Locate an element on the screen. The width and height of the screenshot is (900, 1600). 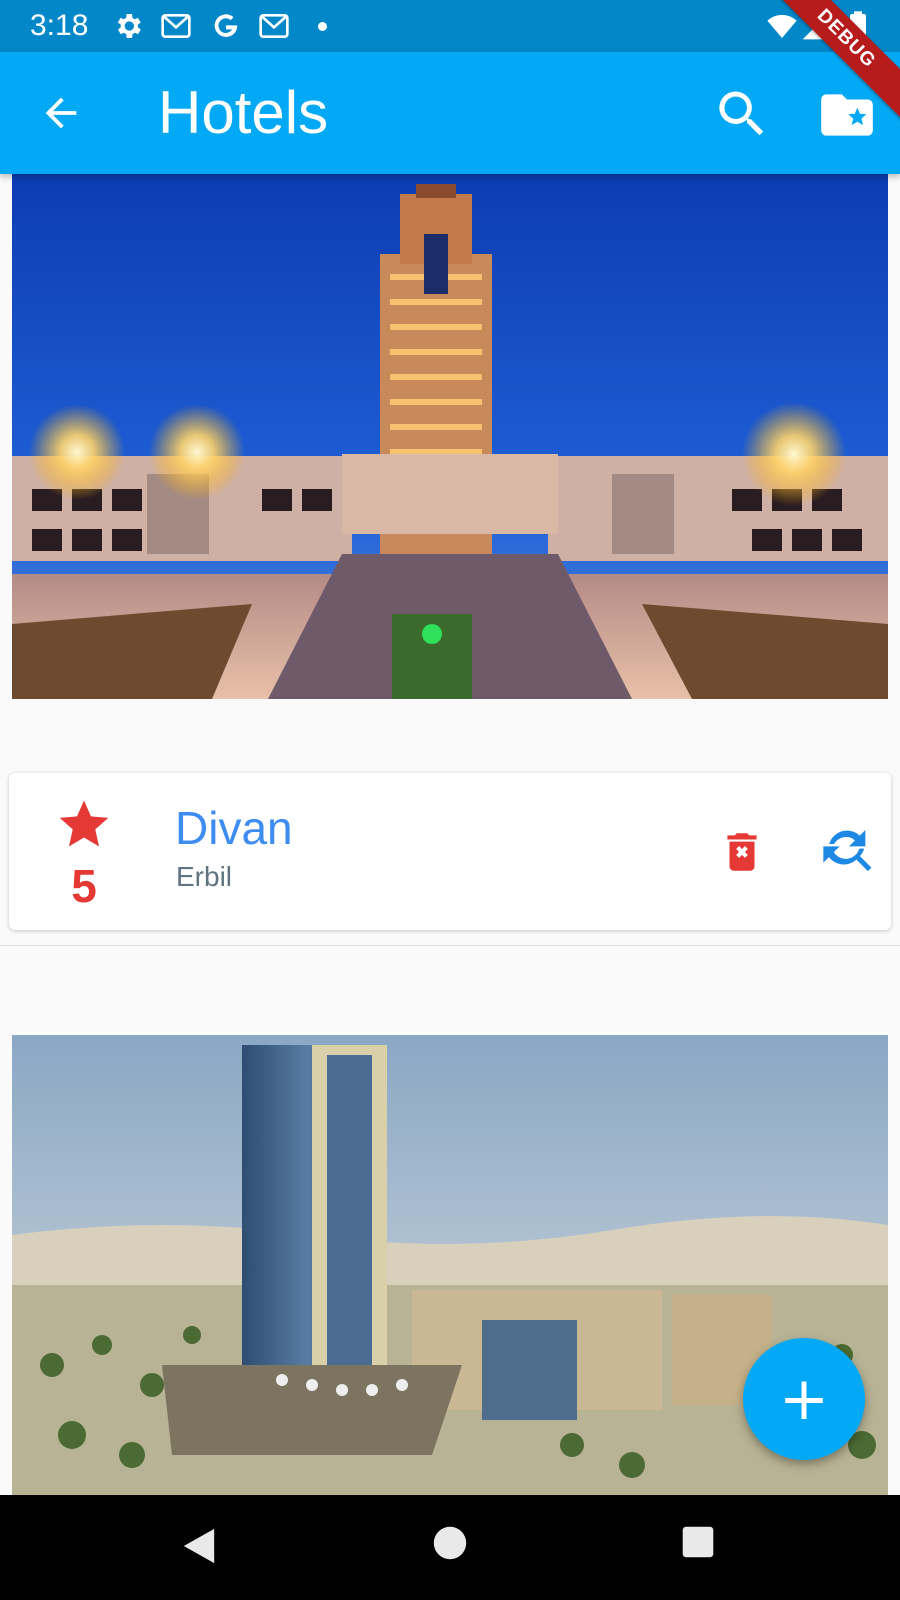
status-time: 3:18 is located at coordinates (59, 25).